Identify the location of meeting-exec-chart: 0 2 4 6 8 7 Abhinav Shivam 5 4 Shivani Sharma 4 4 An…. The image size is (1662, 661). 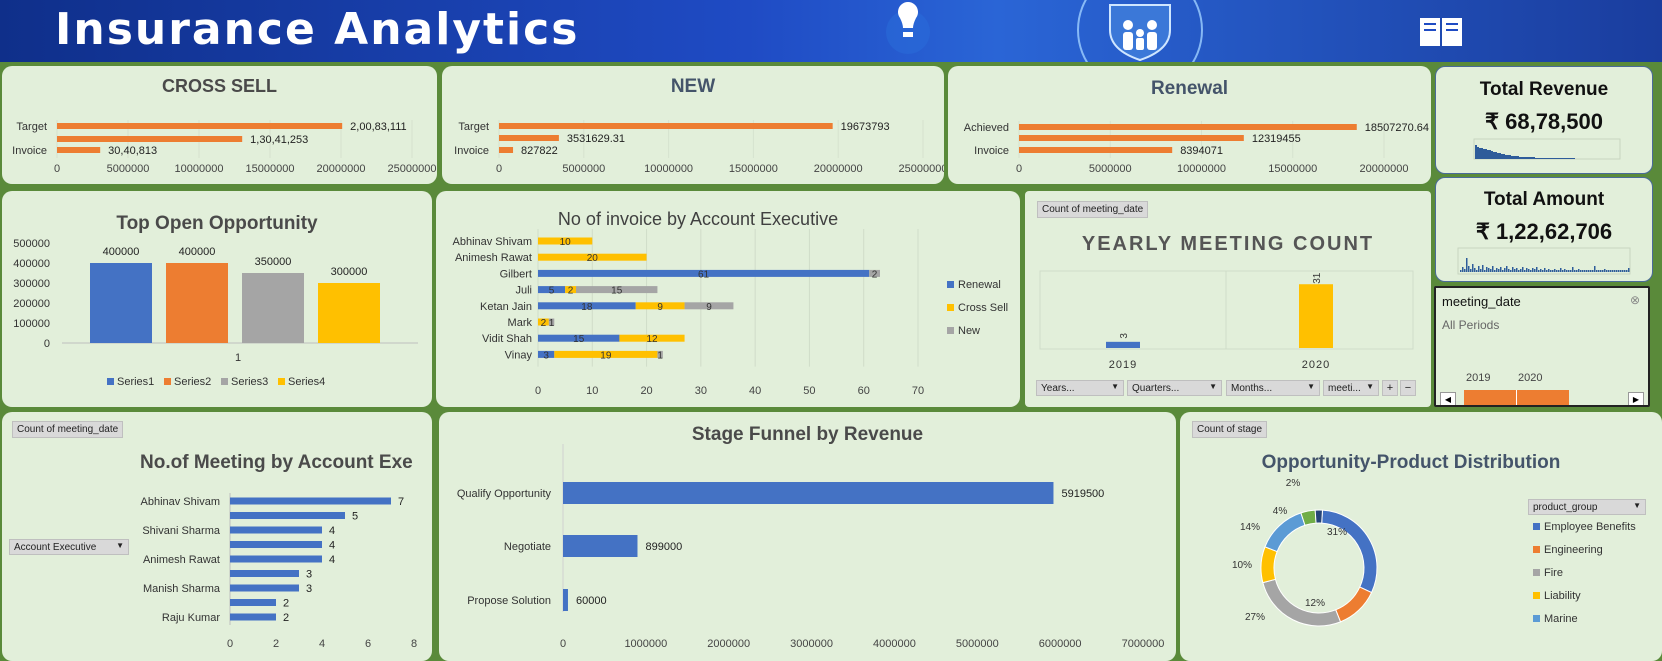
(279, 571).